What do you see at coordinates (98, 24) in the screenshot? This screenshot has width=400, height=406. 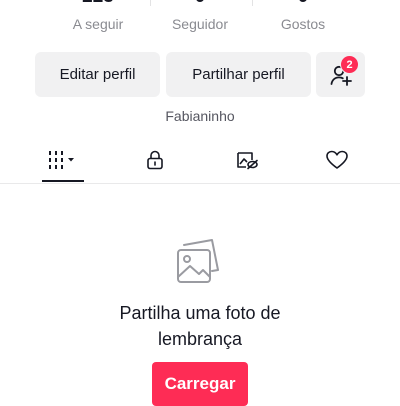 I see `following-label: A seguir` at bounding box center [98, 24].